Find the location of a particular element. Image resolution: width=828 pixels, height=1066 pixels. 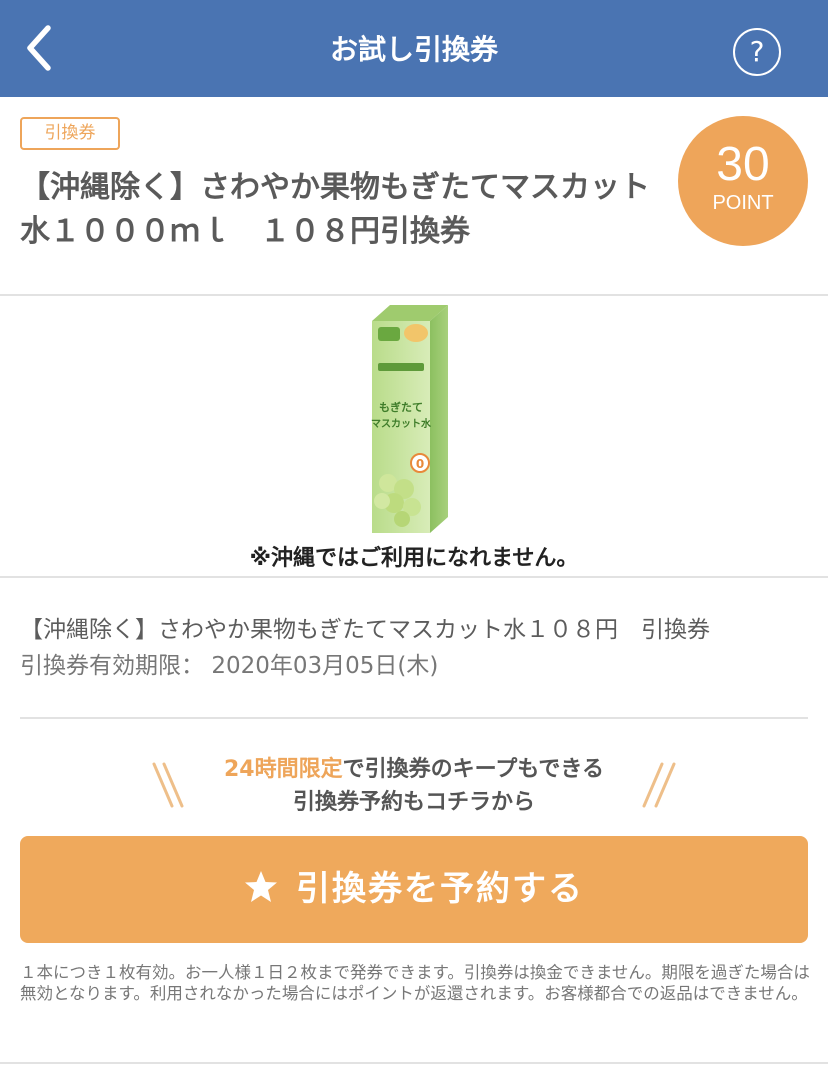

divider-image is located at coordinates (414, 577).